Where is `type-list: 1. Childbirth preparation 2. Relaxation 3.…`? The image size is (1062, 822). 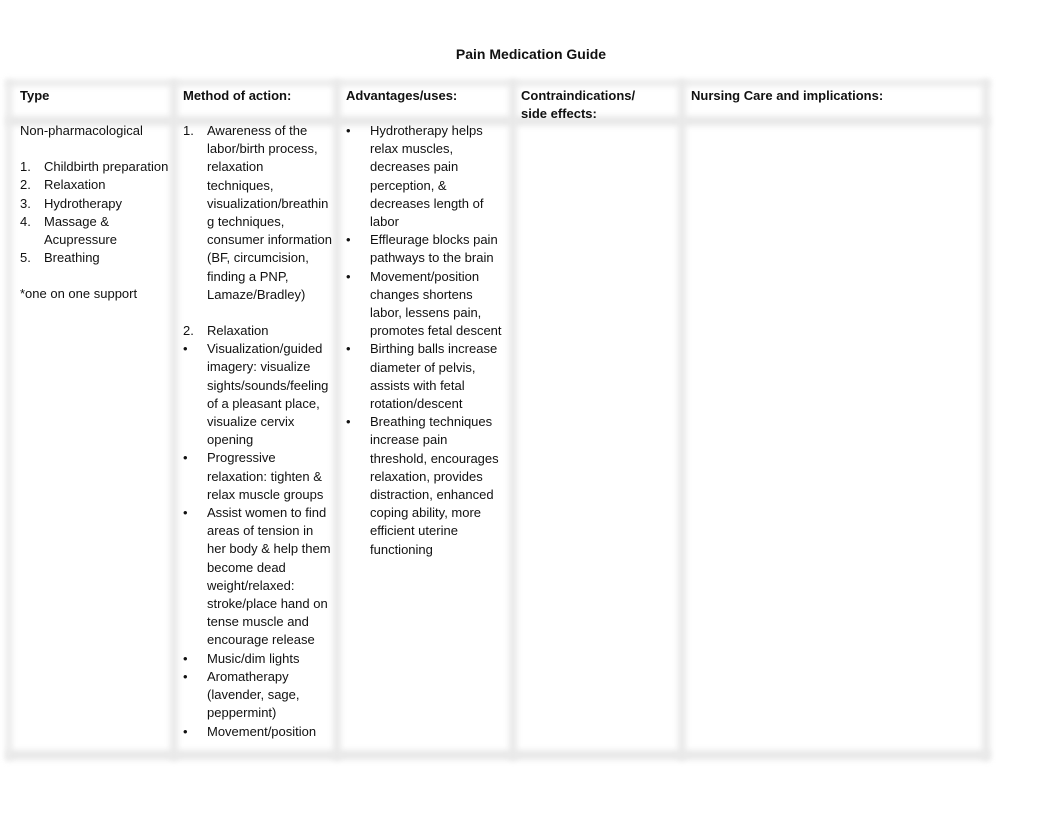 type-list: 1. Childbirth preparation 2. Relaxation 3.… is located at coordinates (95, 212).